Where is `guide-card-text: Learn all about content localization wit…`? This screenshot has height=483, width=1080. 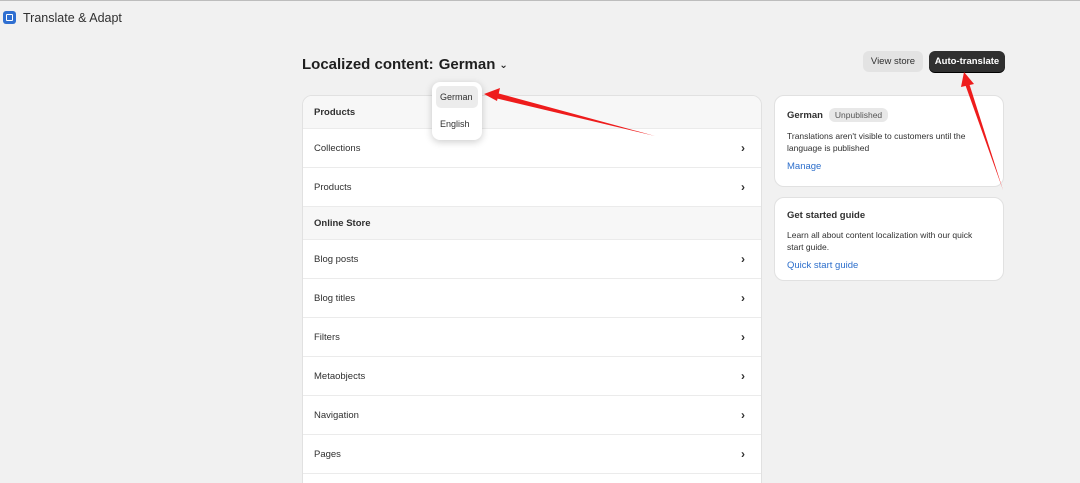
guide-card-text: Learn all about content localization wit… is located at coordinates (880, 241).